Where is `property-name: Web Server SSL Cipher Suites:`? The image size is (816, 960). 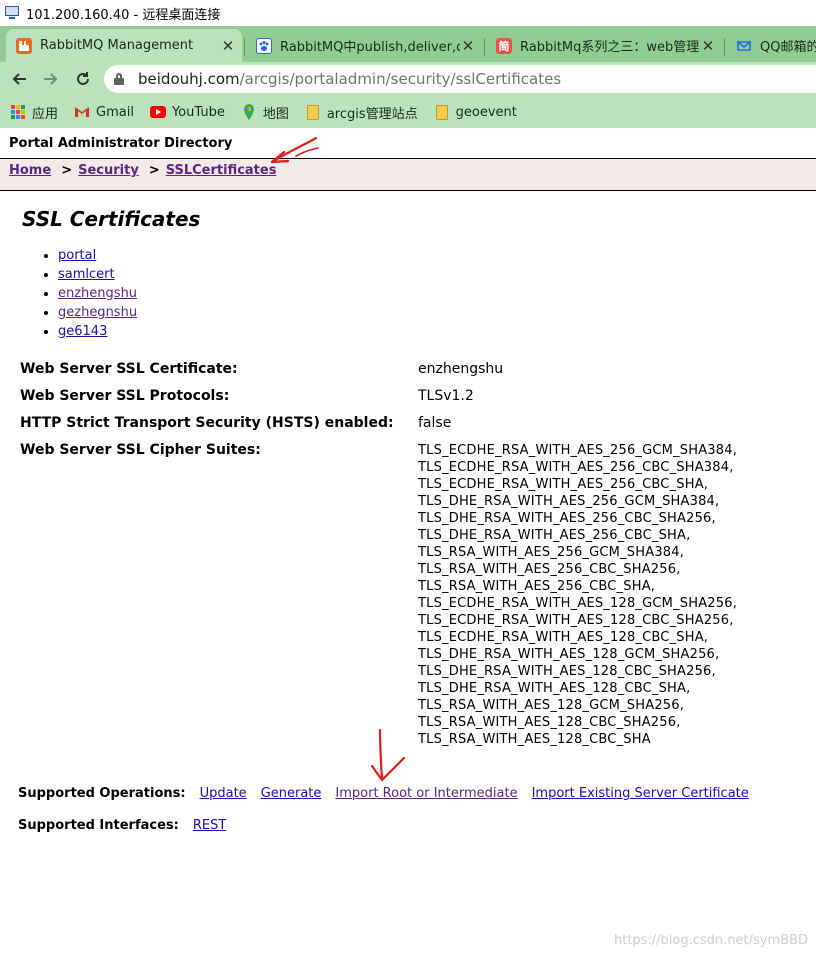
property-name: Web Server SSL Cipher Suites: is located at coordinates (140, 450).